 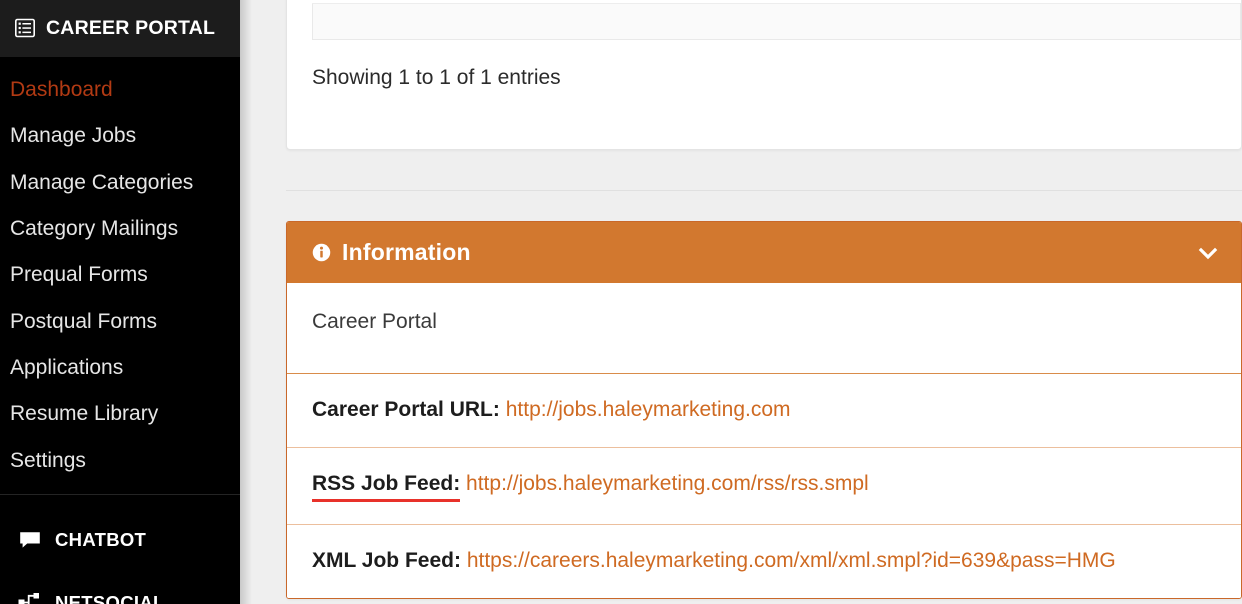 What do you see at coordinates (120, 588) in the screenshot?
I see `sidebar-item-netsocial: NETSOCIAL` at bounding box center [120, 588].